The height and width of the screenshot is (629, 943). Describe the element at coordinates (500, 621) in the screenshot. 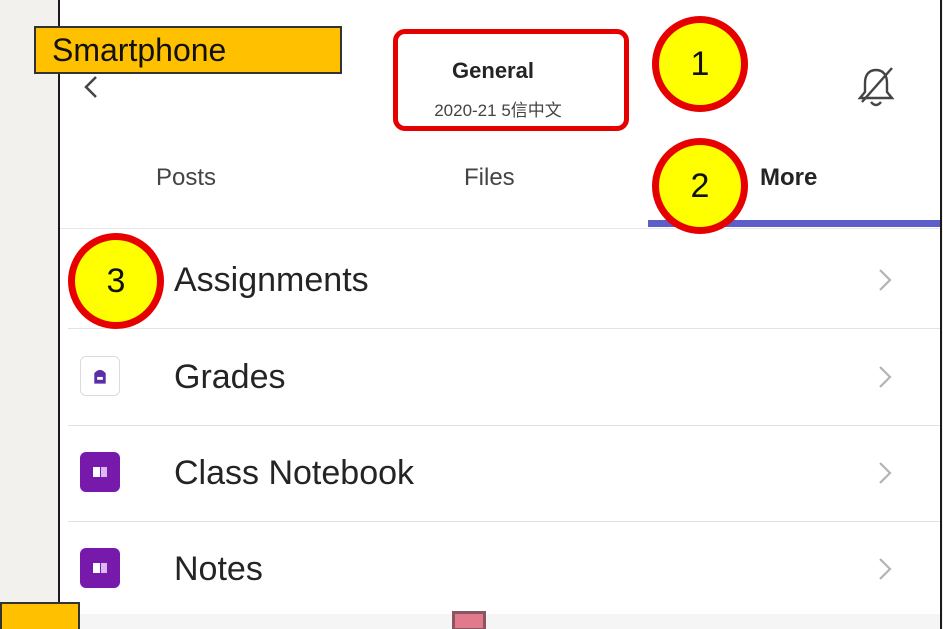

I see `bottom-bar` at that location.